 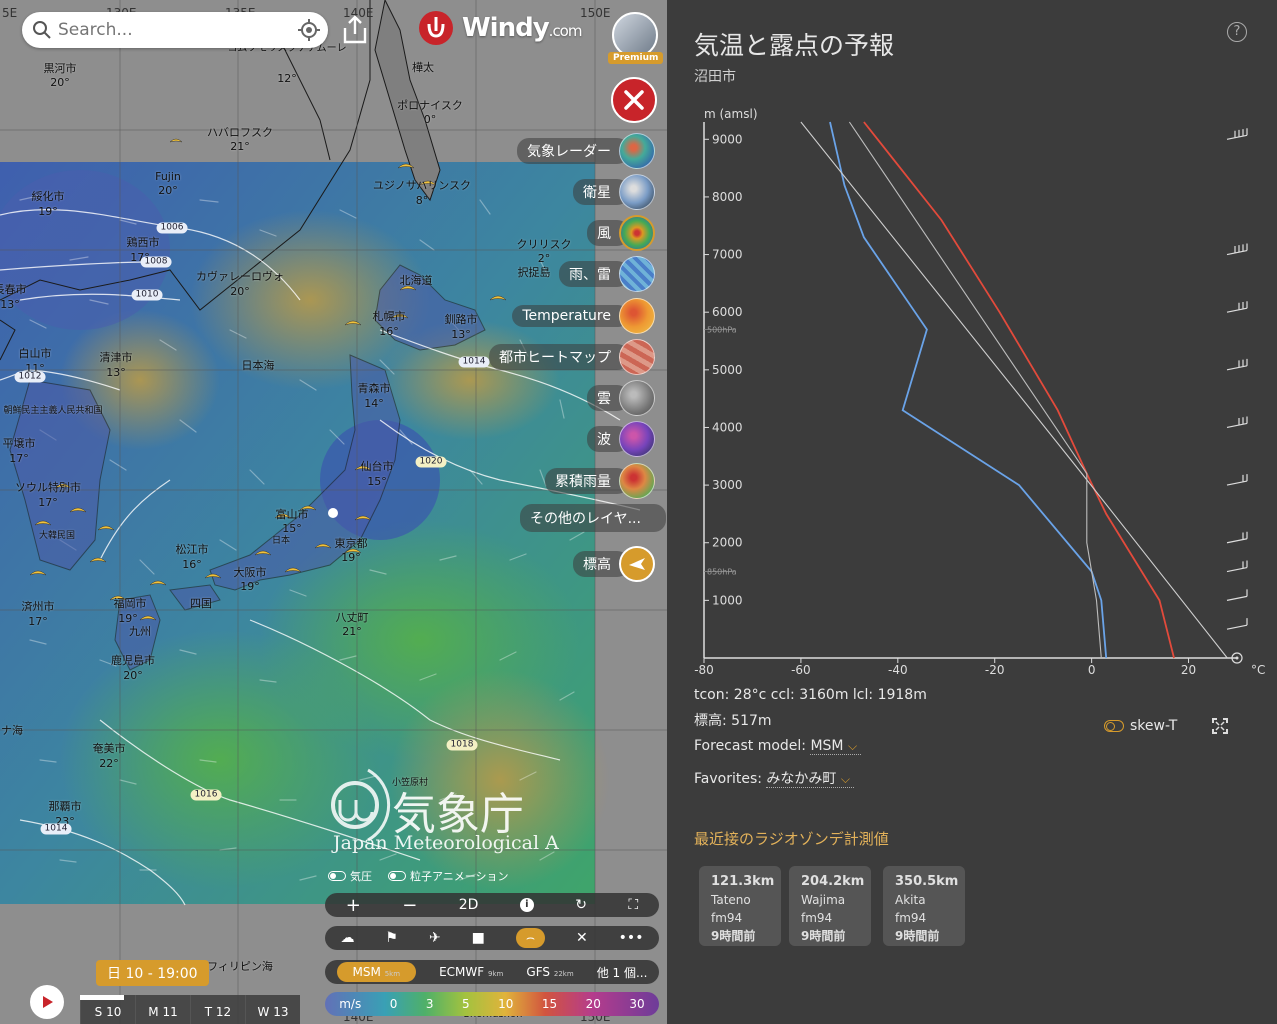 What do you see at coordinates (327, 357) in the screenshot?
I see `layer-heatmap: 都市ヒートマップ` at bounding box center [327, 357].